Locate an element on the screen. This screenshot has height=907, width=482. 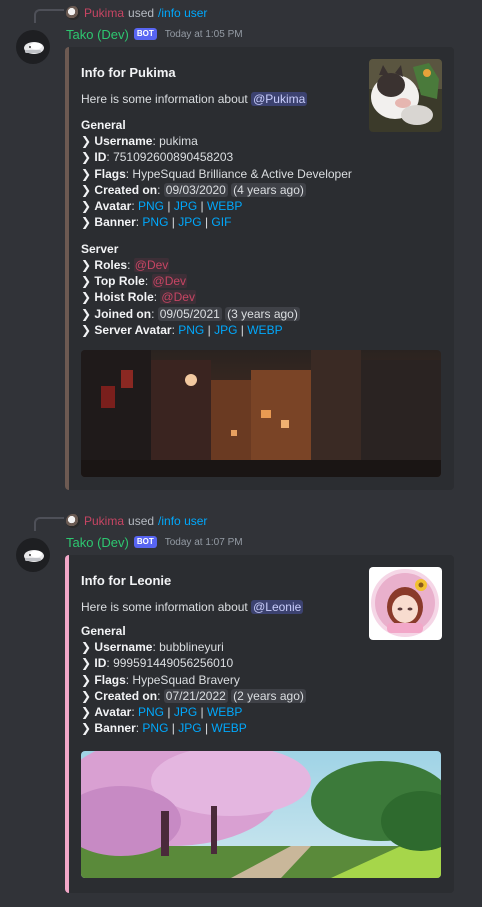
bot-badge: BOT is located at coordinates (145, 34).